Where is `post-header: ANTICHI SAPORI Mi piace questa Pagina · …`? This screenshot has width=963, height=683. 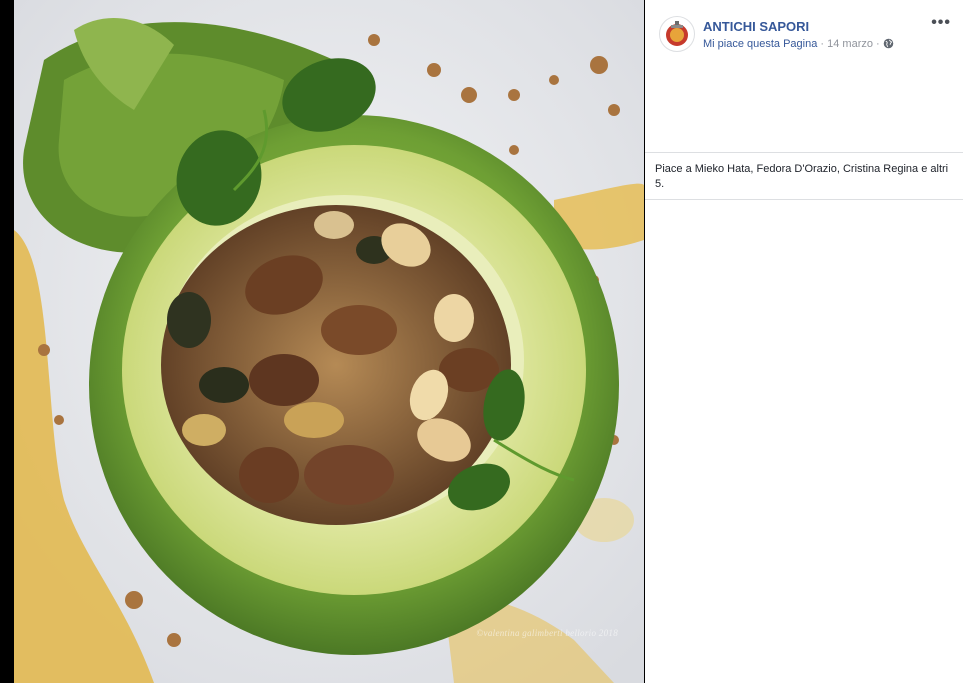
post-header: ANTICHI SAPORI Mi piace questa Pagina · … is located at coordinates (804, 76).